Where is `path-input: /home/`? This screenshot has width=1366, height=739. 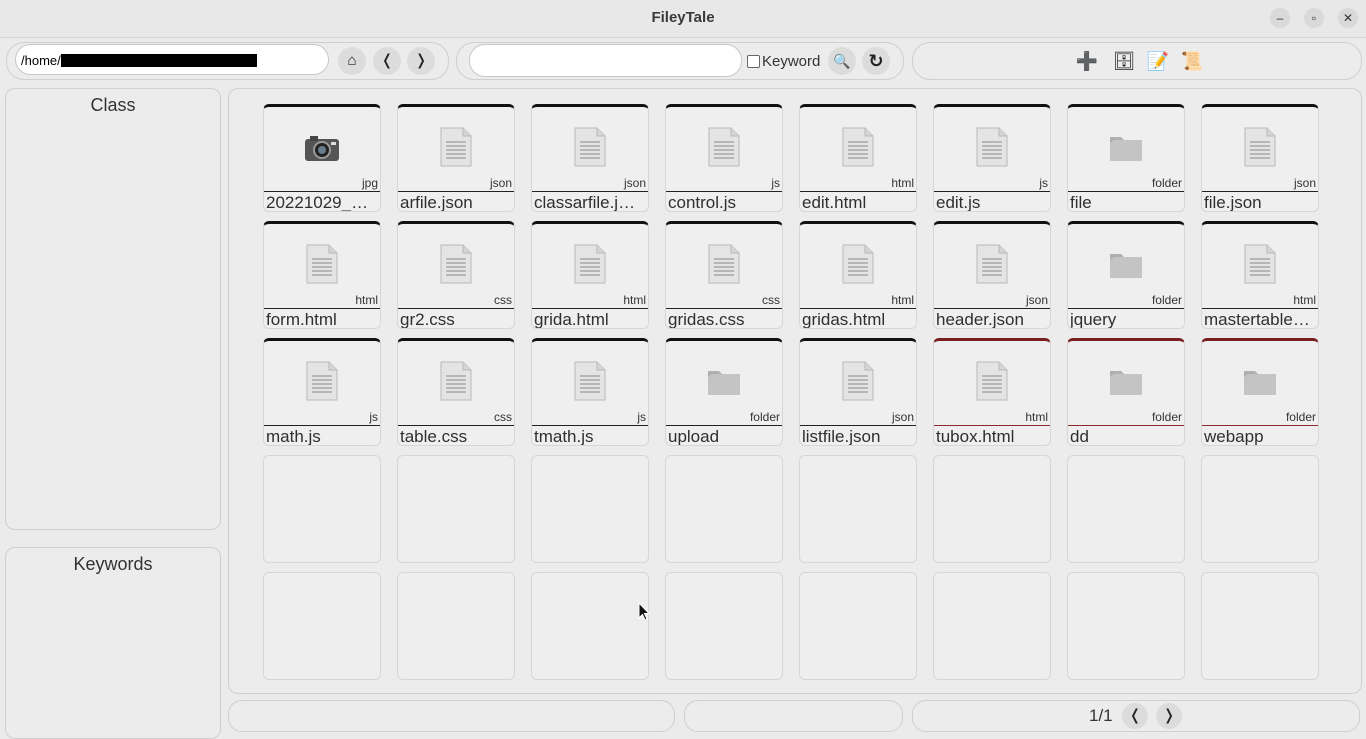 path-input: /home/ is located at coordinates (172, 59).